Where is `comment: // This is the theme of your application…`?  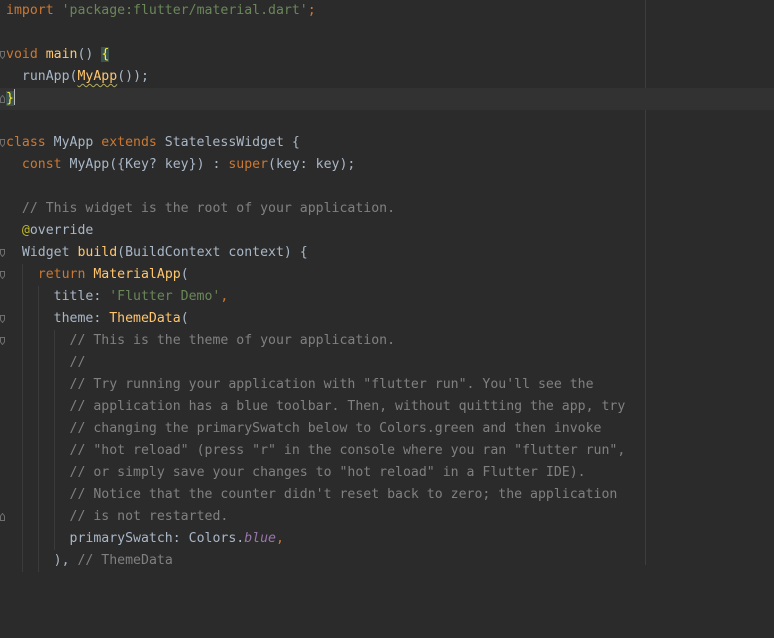 comment: // This is the theme of your application… is located at coordinates (232, 340).